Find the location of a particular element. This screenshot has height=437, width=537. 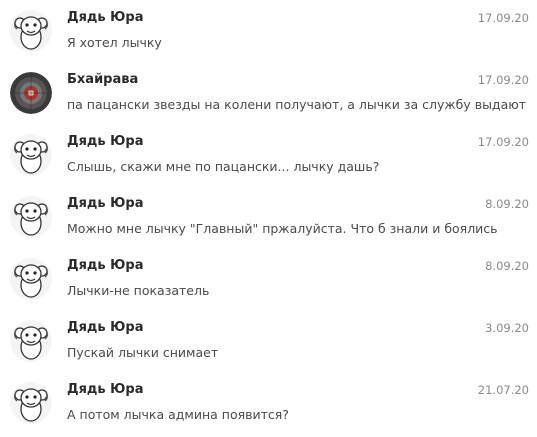

message-date: 3.09.20 is located at coordinates (507, 328).